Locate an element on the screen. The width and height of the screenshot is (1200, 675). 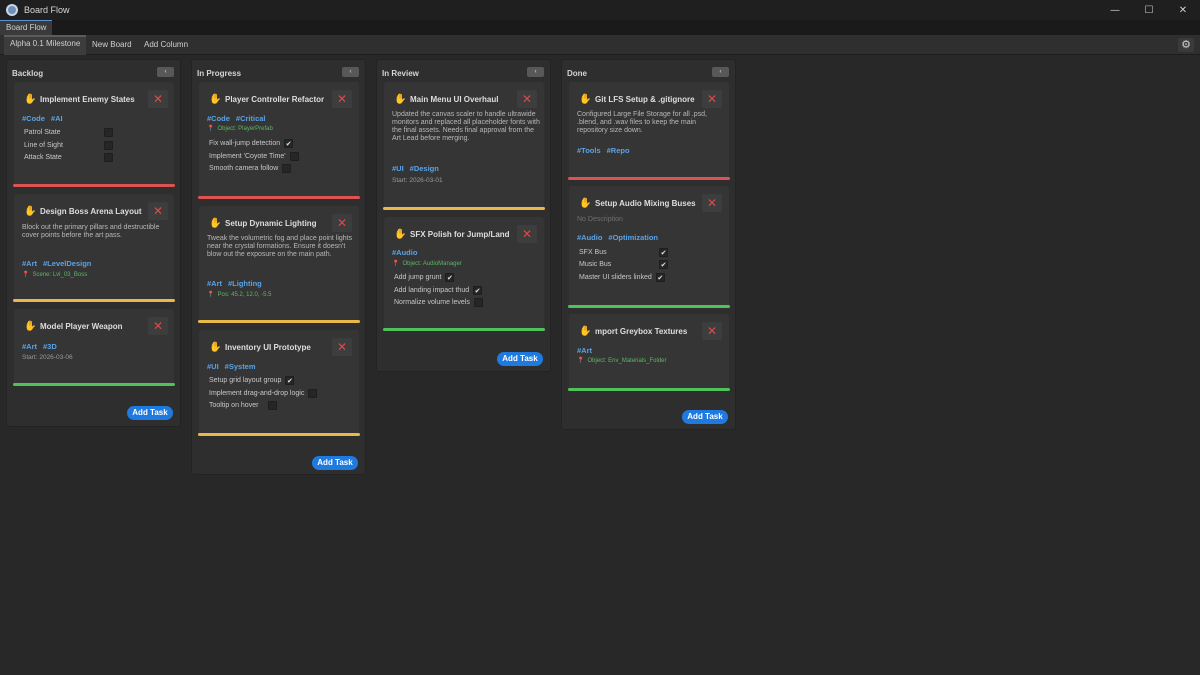
card-title: Design Boss Arena Layout is located at coordinates (91, 211).